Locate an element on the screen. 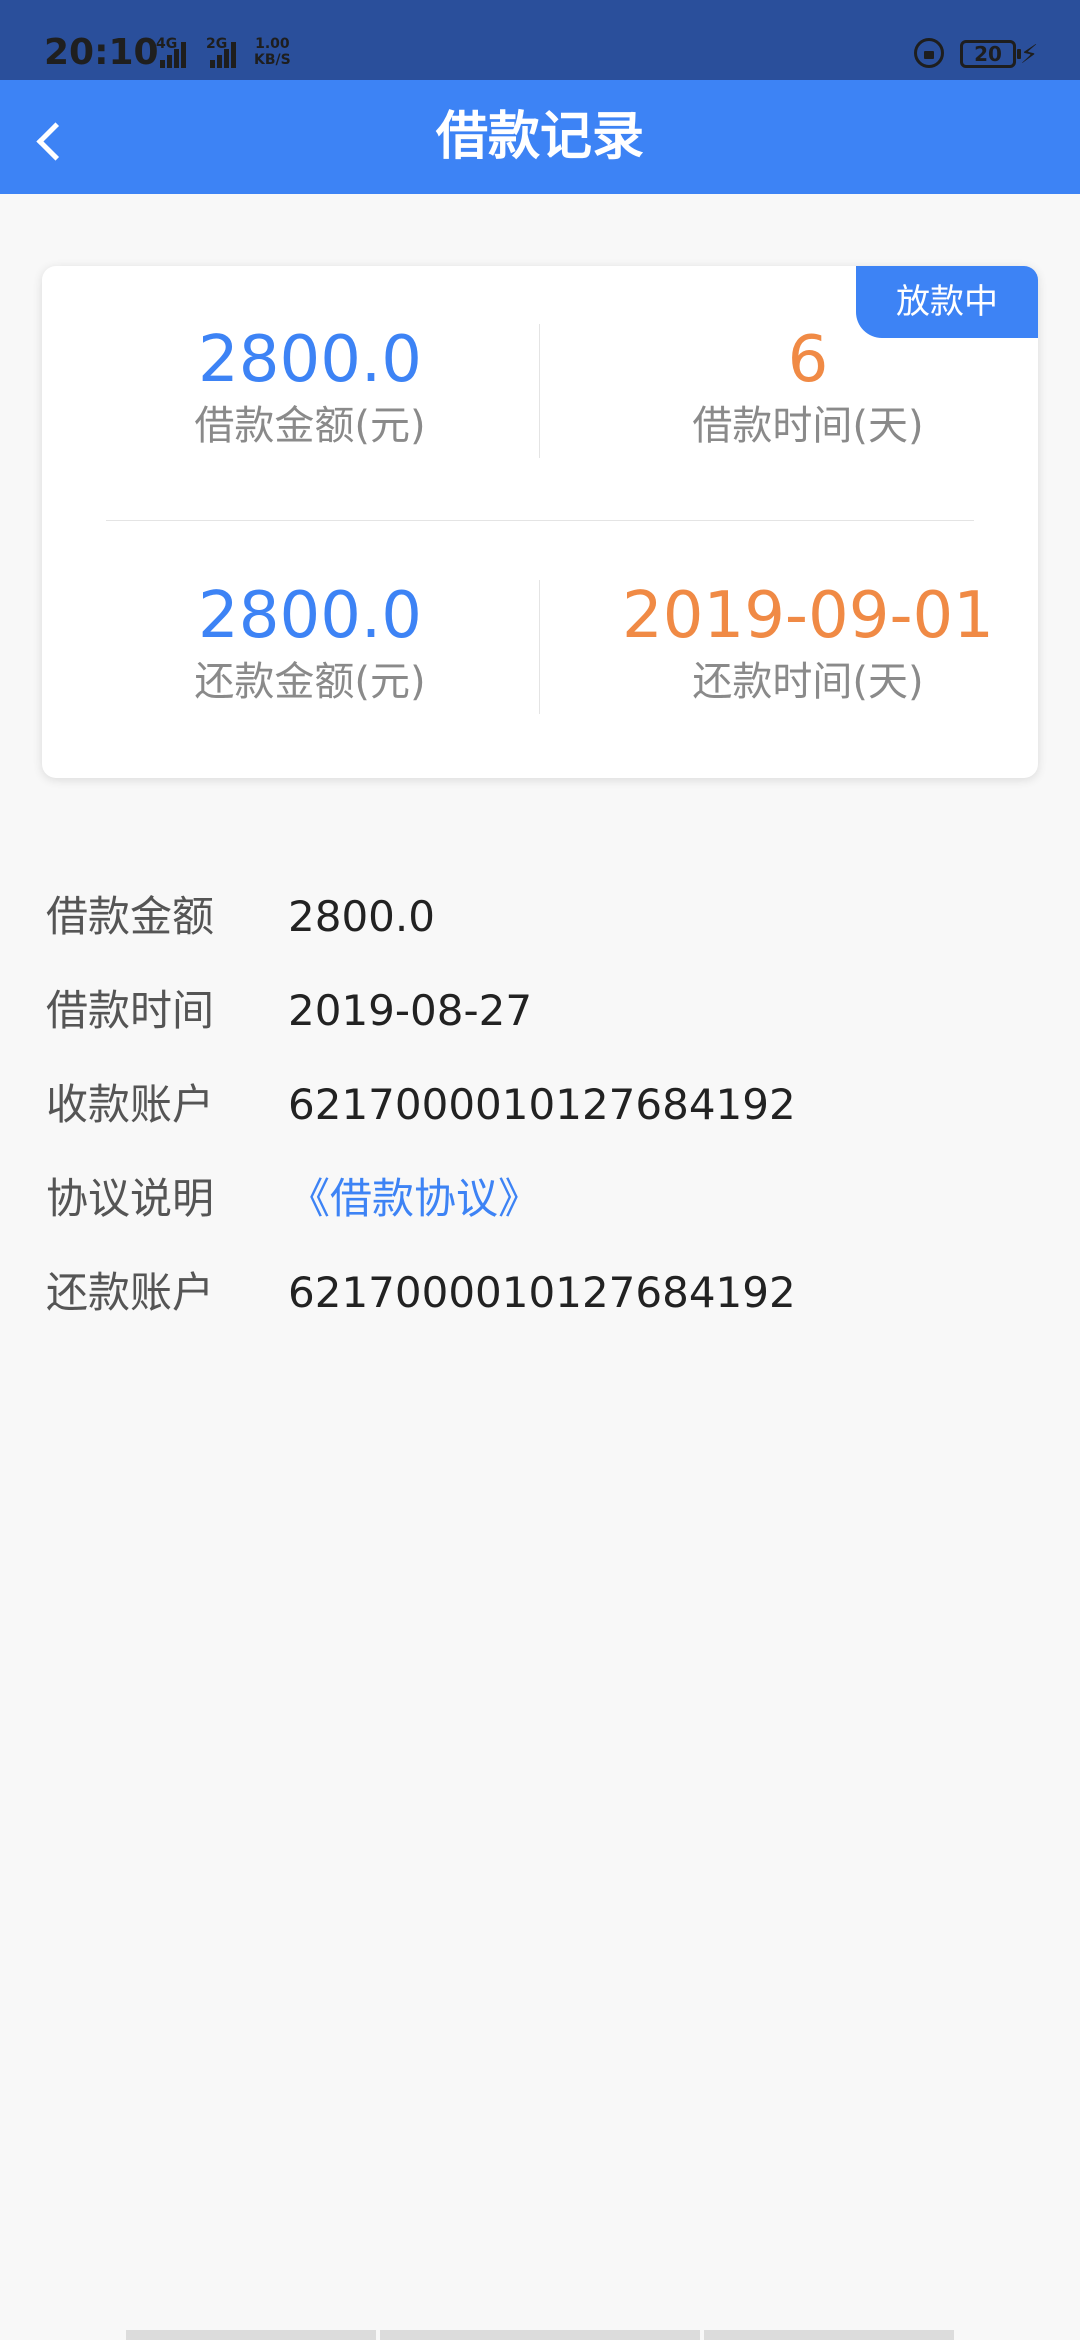  detail-label: 借款时间 is located at coordinates (130, 1010).